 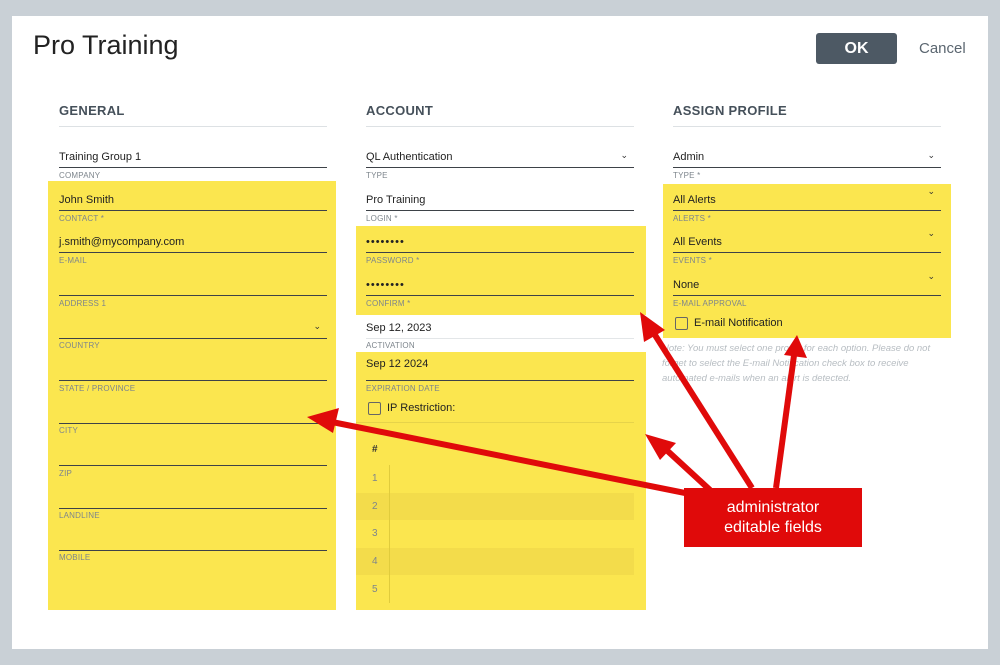 I want to click on email-approval-select: None ⌄, so click(x=807, y=283).